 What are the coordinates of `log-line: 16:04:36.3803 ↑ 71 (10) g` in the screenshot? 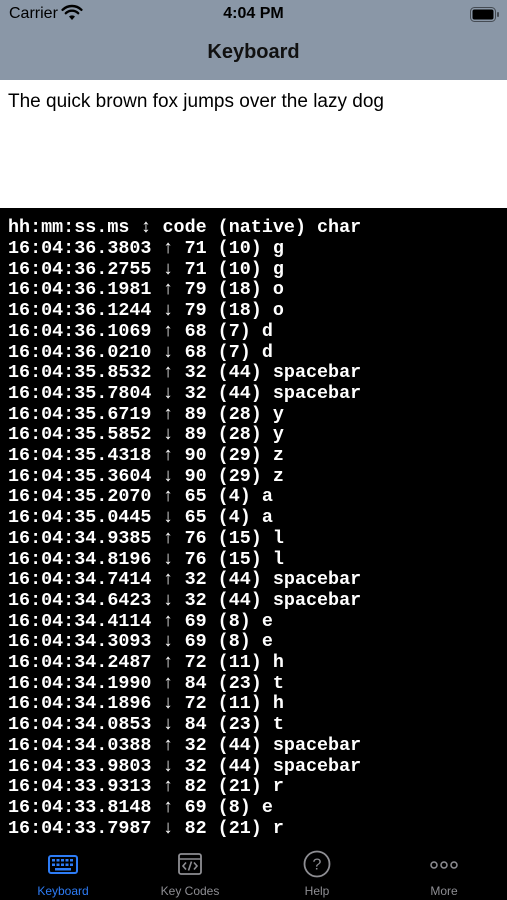 It's located at (146, 248).